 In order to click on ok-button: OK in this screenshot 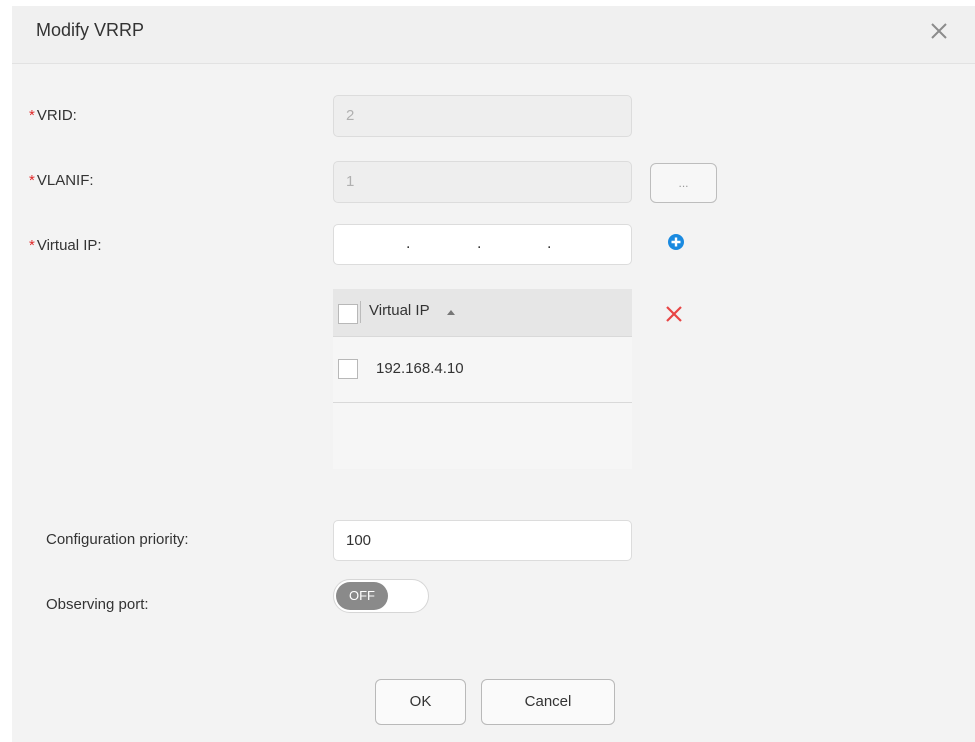, I will do `click(420, 702)`.